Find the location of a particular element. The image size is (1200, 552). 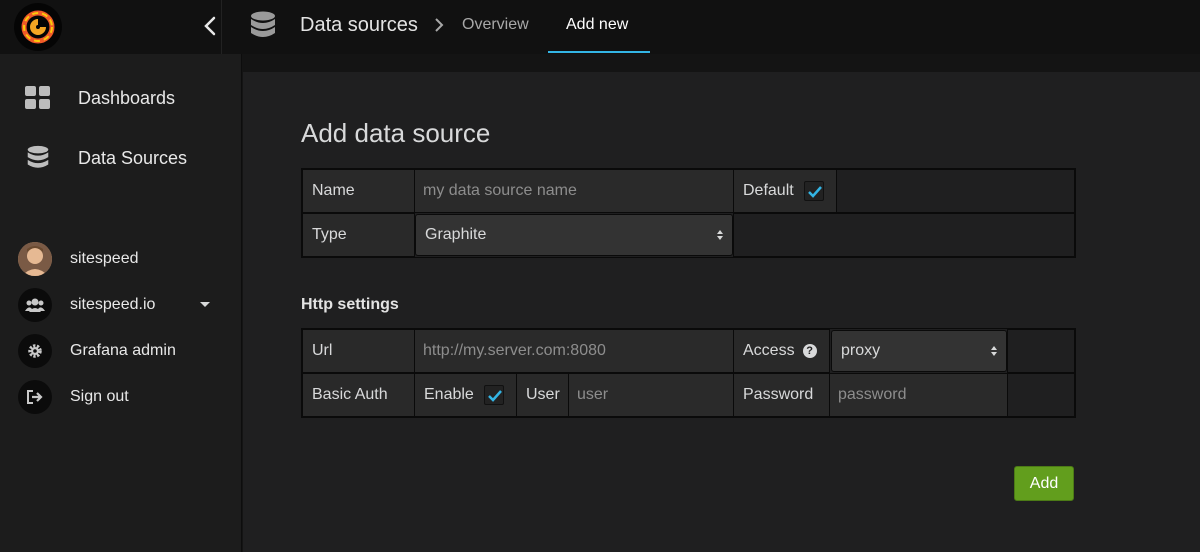

breadcrumb-title: Data sources is located at coordinates (359, 25).